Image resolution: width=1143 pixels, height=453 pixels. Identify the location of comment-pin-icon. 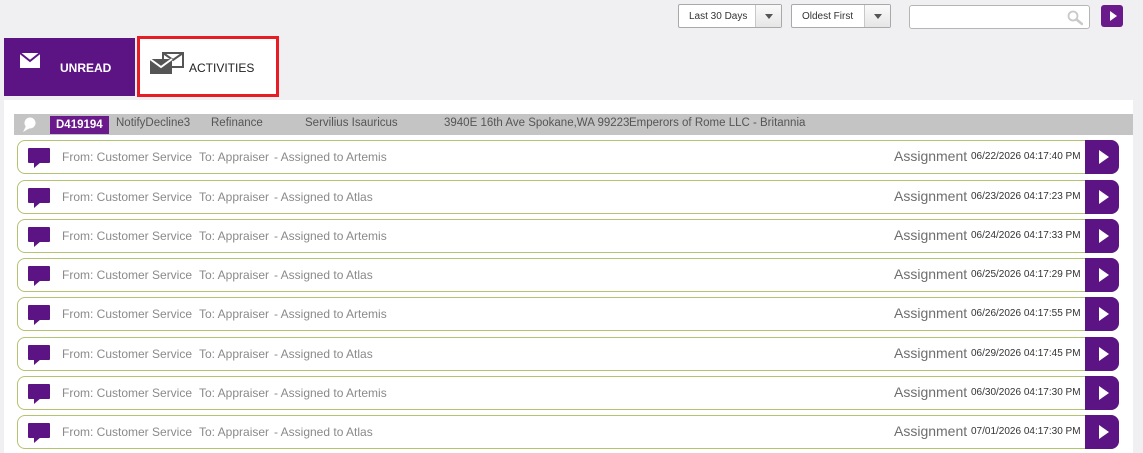
(29, 124).